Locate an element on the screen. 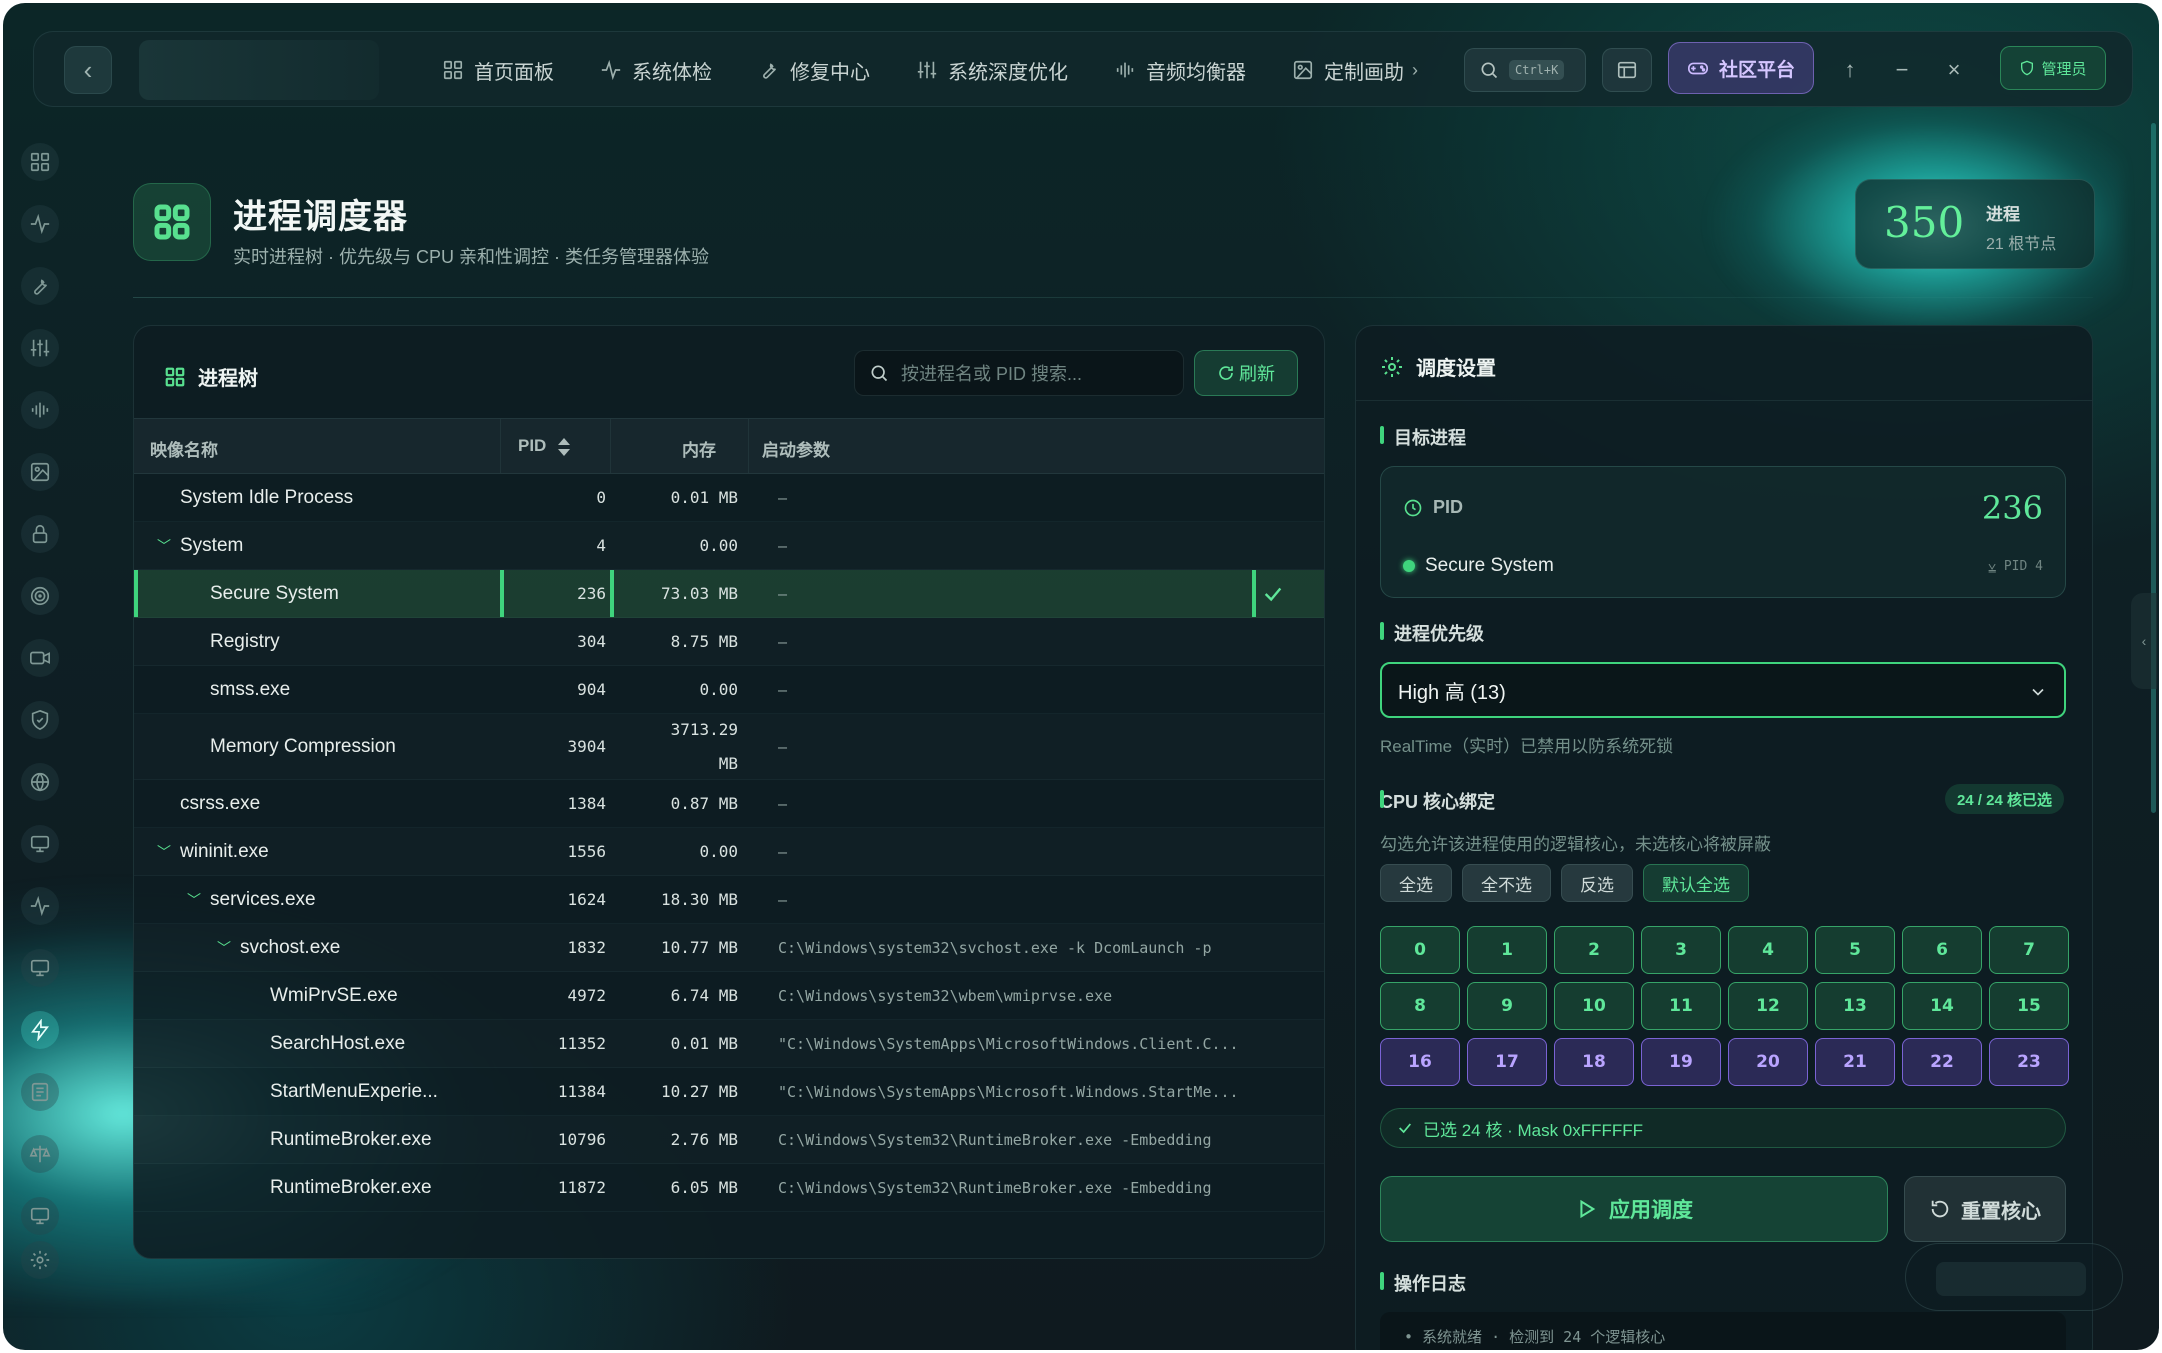  nav-item-optimize: 系统深度优化 is located at coordinates (992, 70).